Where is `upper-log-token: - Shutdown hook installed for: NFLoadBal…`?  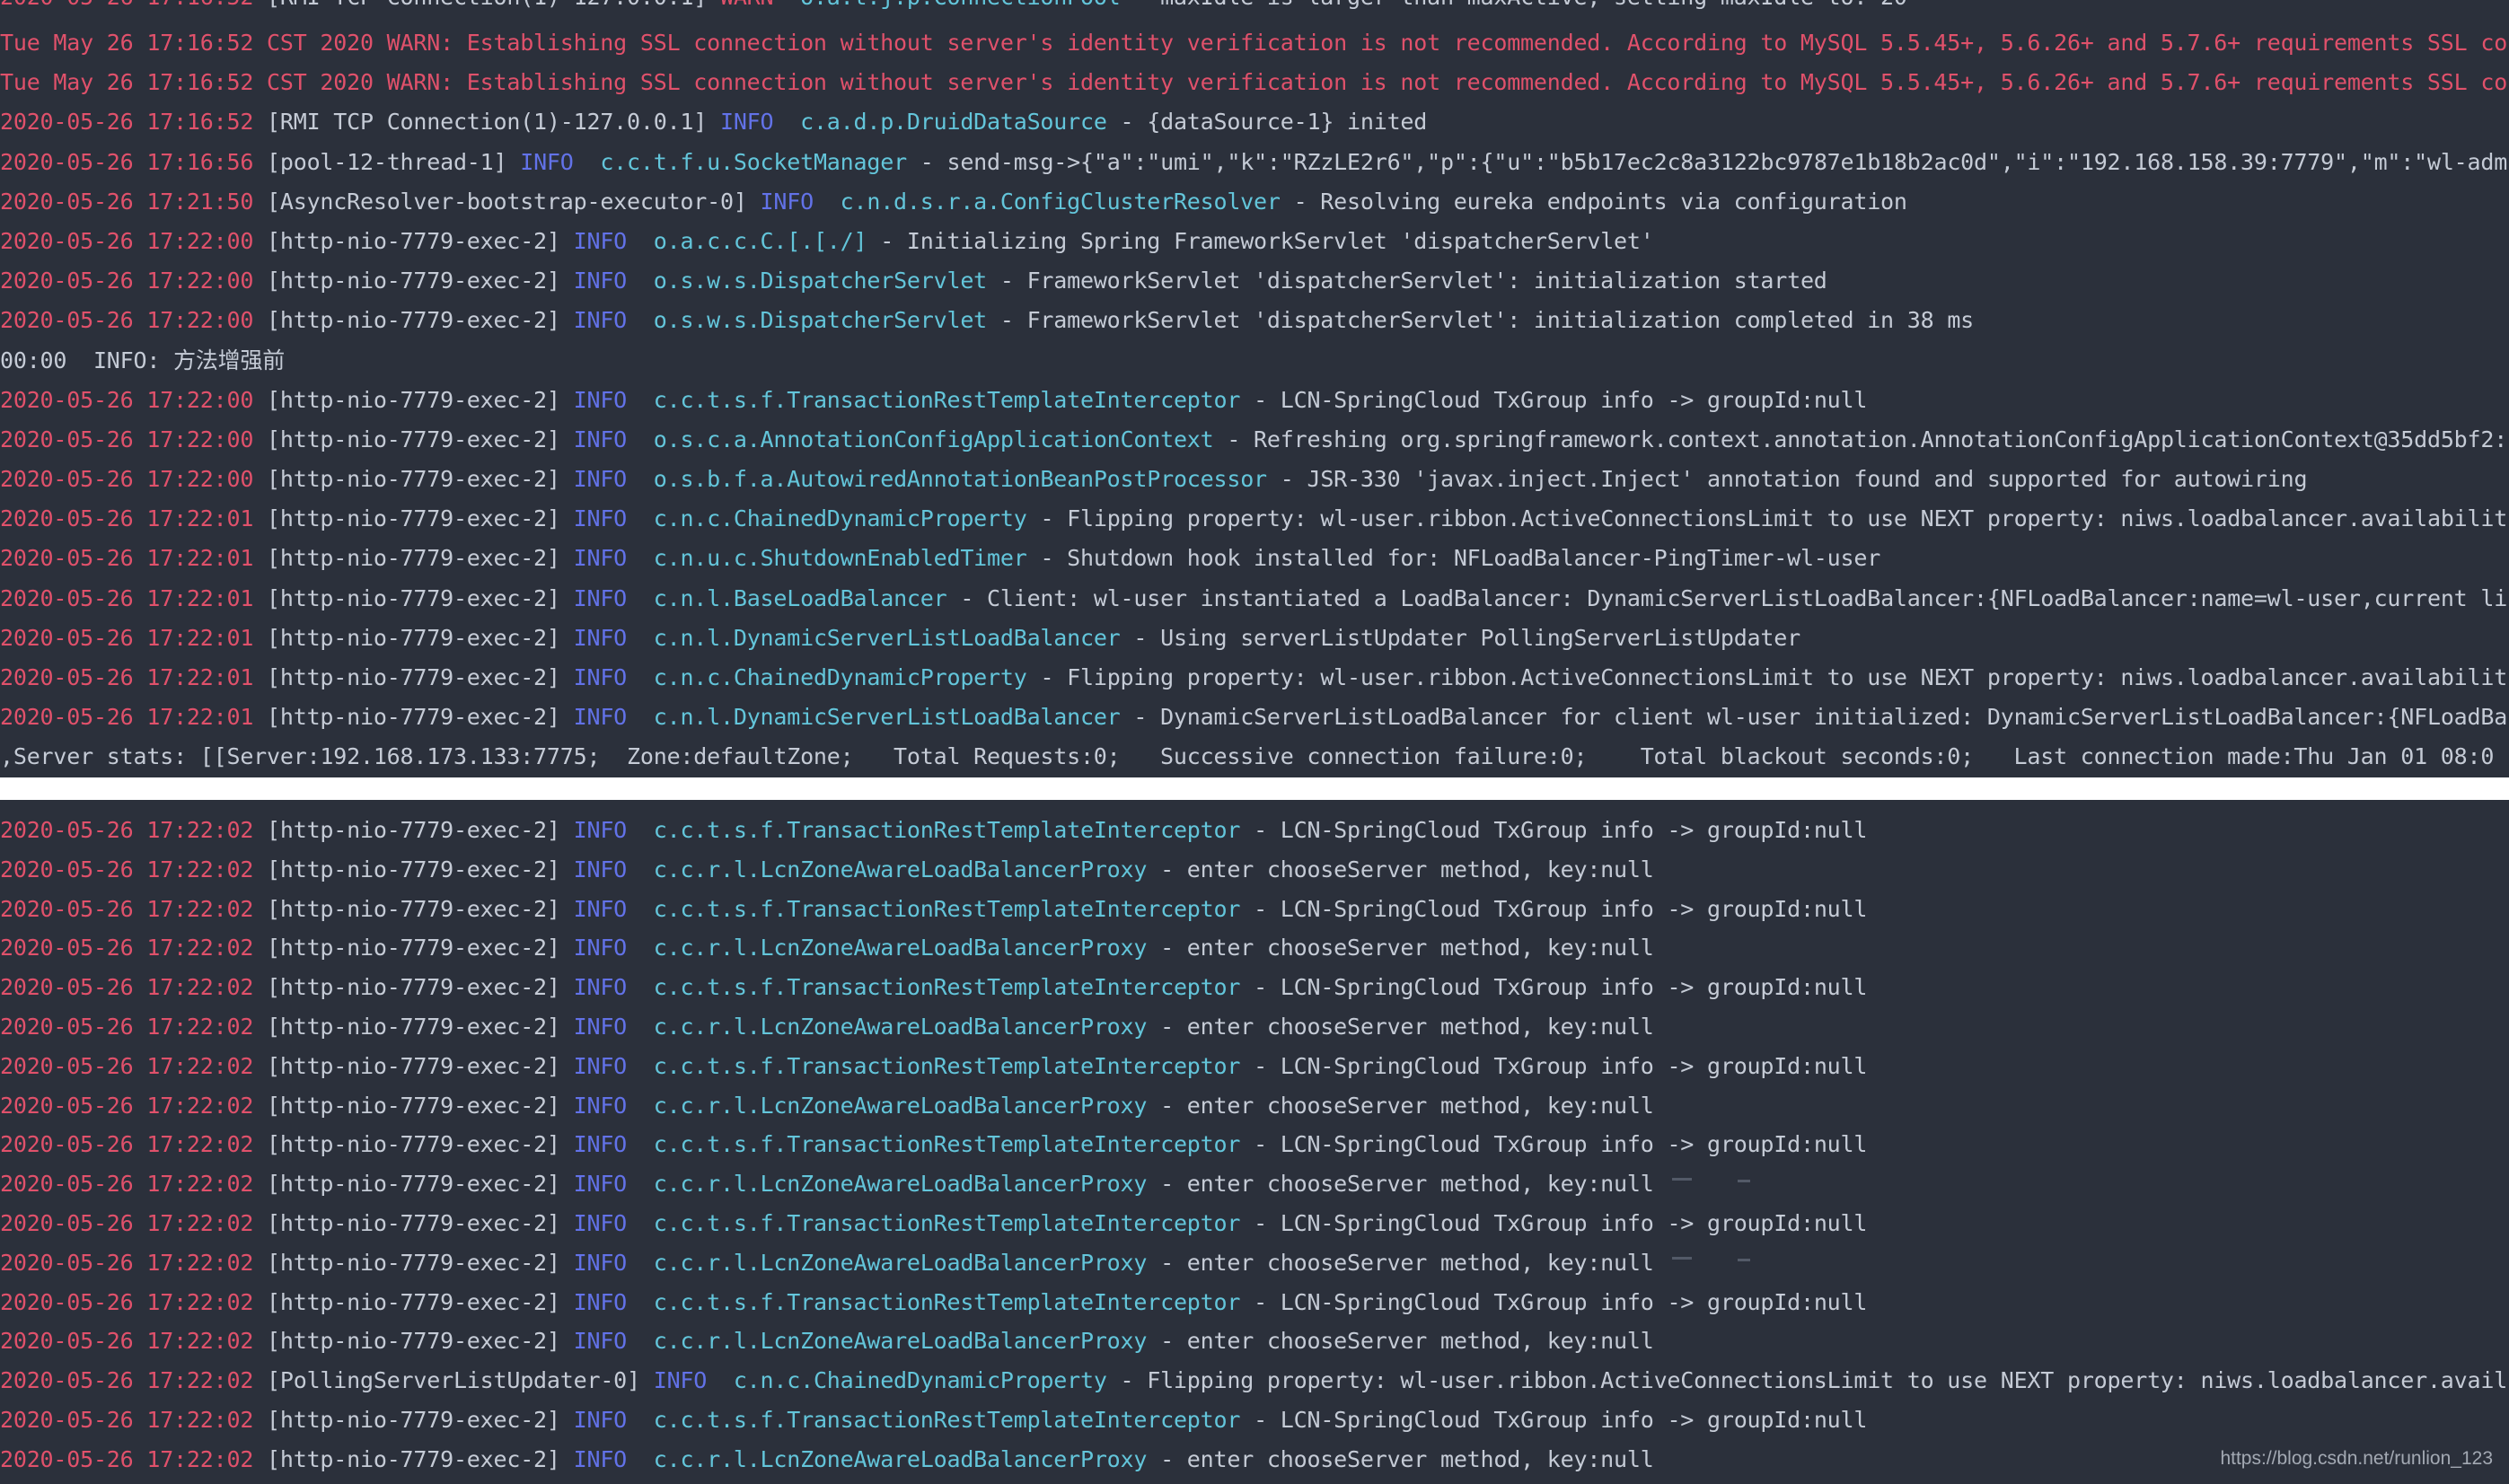 upper-log-token: - Shutdown hook installed for: NFLoadBal… is located at coordinates (1460, 558).